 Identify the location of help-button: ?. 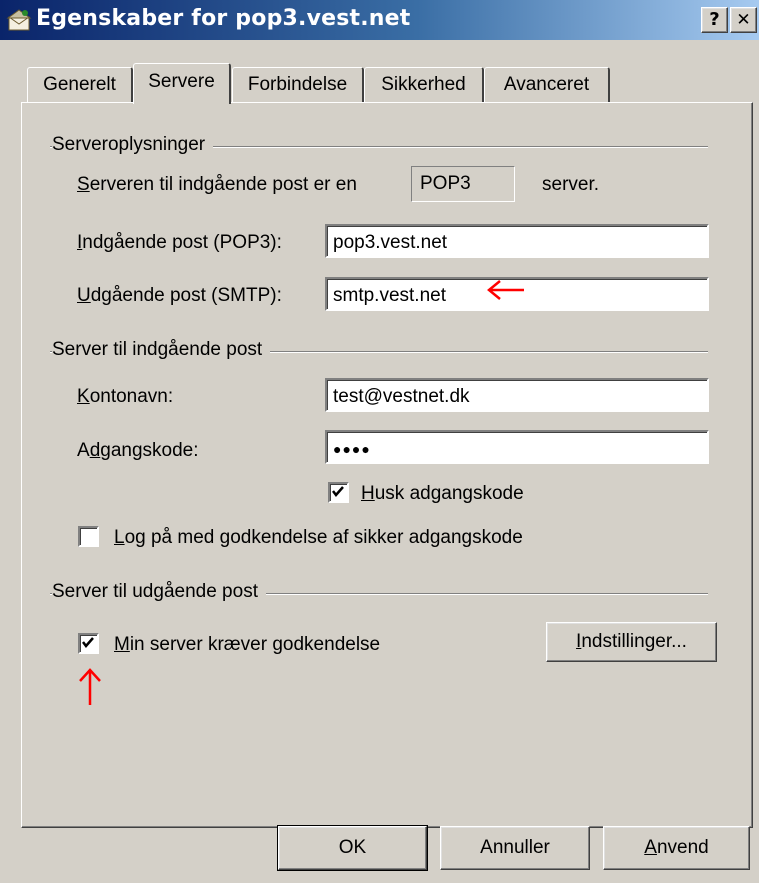
(714, 20).